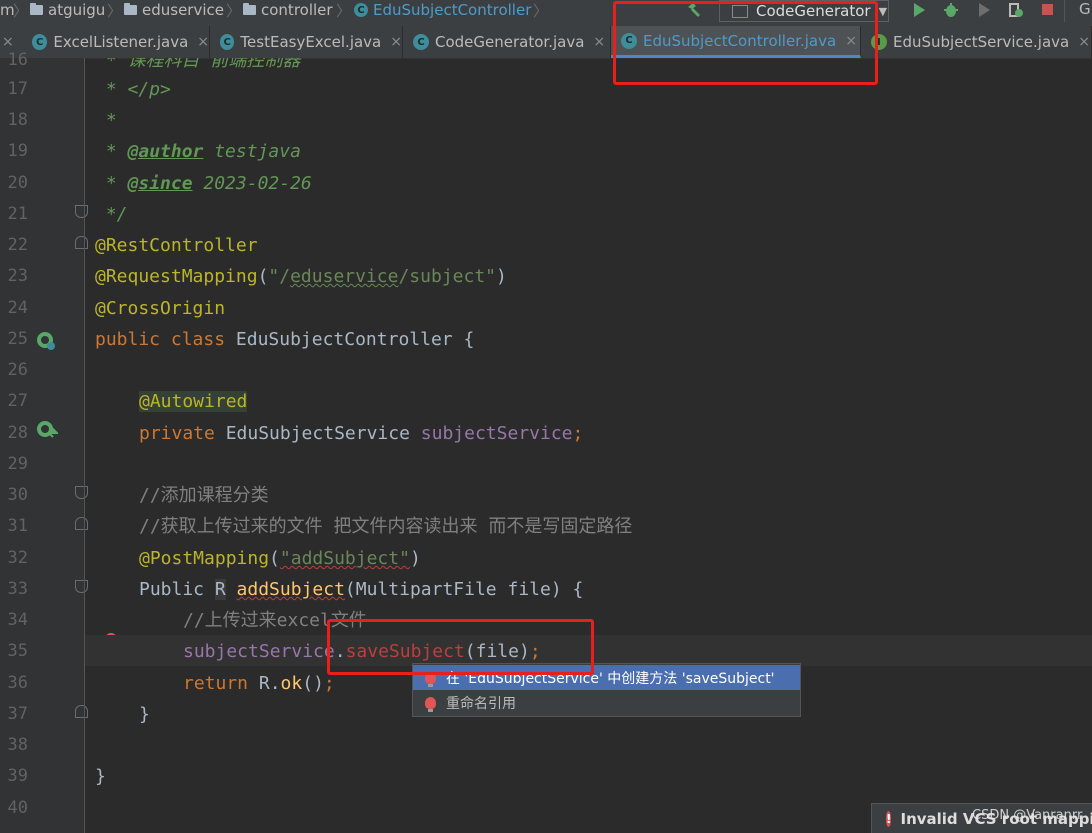  What do you see at coordinates (17, 89) in the screenshot?
I see `line-number: 17` at bounding box center [17, 89].